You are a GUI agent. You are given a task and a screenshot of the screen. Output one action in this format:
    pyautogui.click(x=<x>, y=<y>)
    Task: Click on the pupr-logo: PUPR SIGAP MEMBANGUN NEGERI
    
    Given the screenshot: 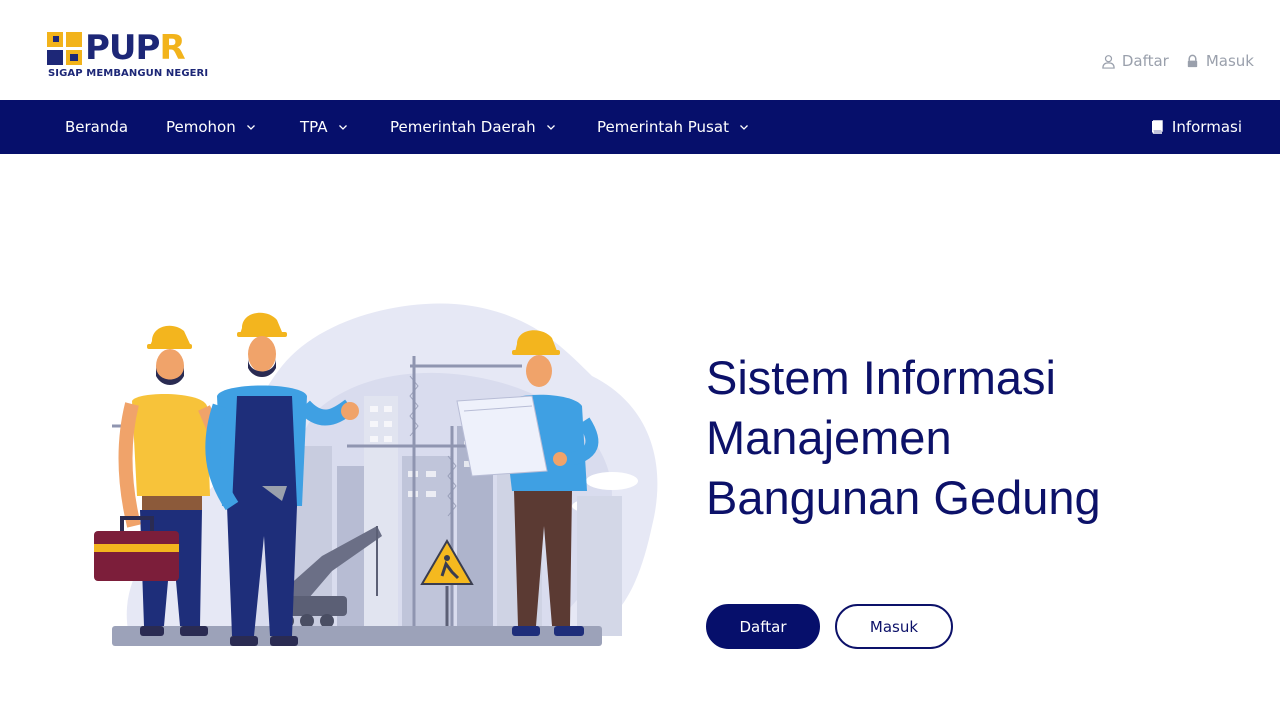 What is the action you would take?
    pyautogui.click(x=132, y=55)
    